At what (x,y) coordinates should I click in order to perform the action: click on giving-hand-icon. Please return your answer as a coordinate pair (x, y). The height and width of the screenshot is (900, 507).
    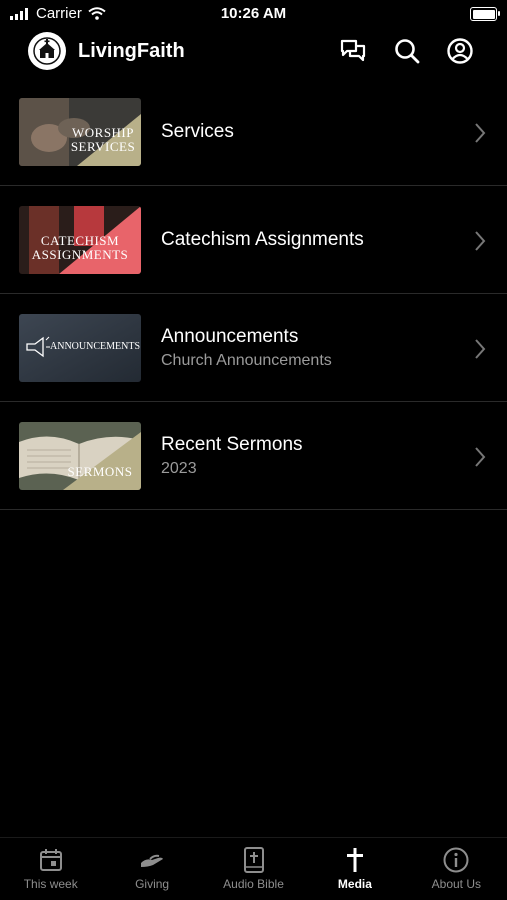
    Looking at the image, I should click on (152, 860).